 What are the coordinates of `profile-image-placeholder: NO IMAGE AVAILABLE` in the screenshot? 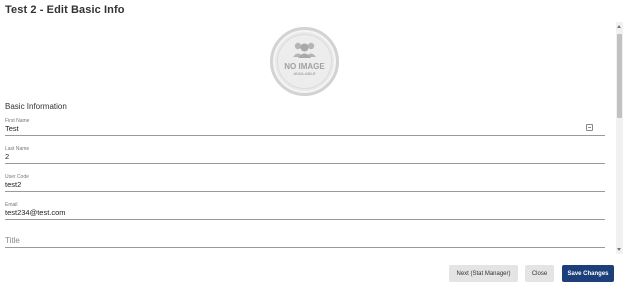 It's located at (304, 61).